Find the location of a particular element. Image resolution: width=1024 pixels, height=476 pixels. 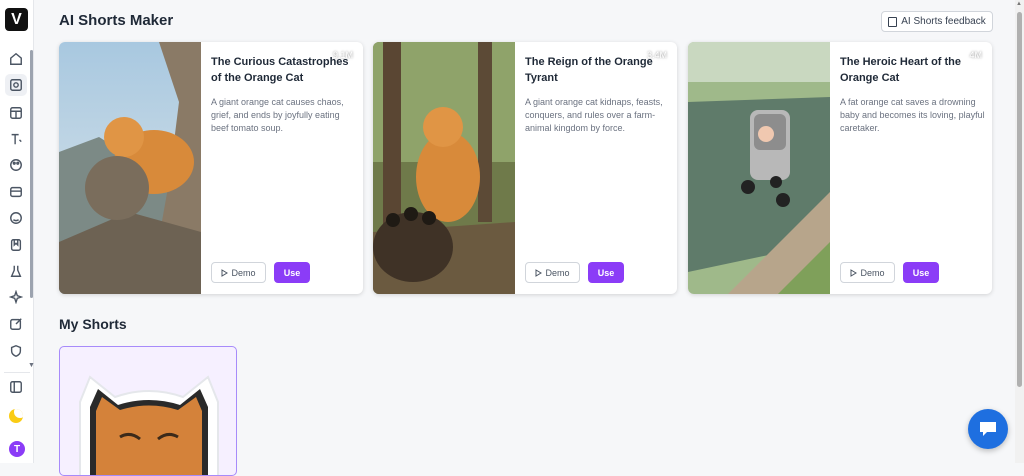

card-title: The Reign of the Orange Tyrant is located at coordinates (589, 70).